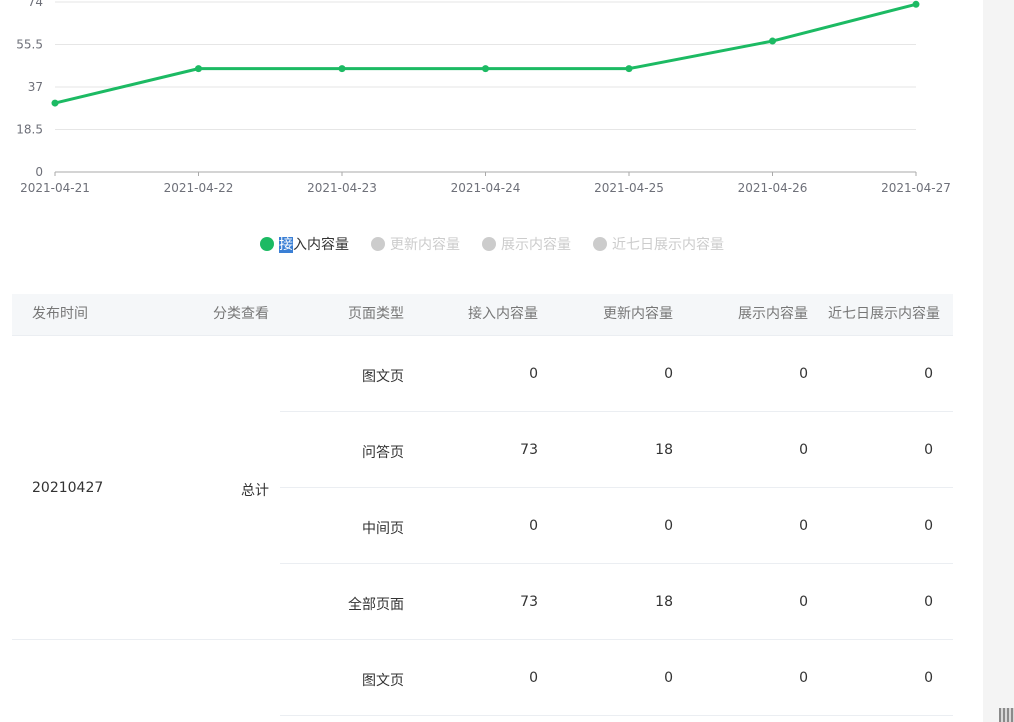 The image size is (1014, 722). What do you see at coordinates (482, 639) in the screenshot?
I see `group-divider` at bounding box center [482, 639].